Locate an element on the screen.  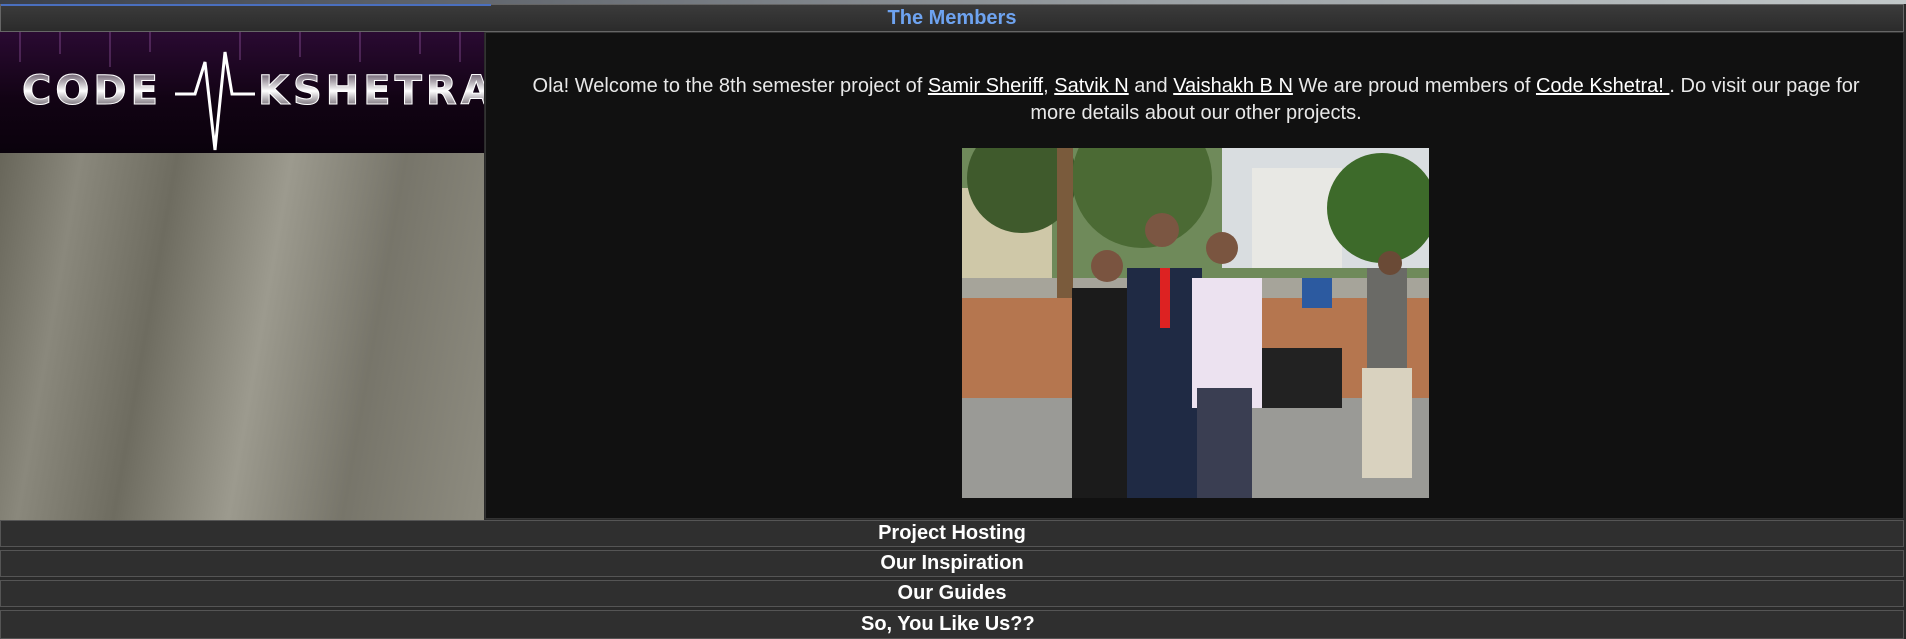
separator: and is located at coordinates (1151, 86).